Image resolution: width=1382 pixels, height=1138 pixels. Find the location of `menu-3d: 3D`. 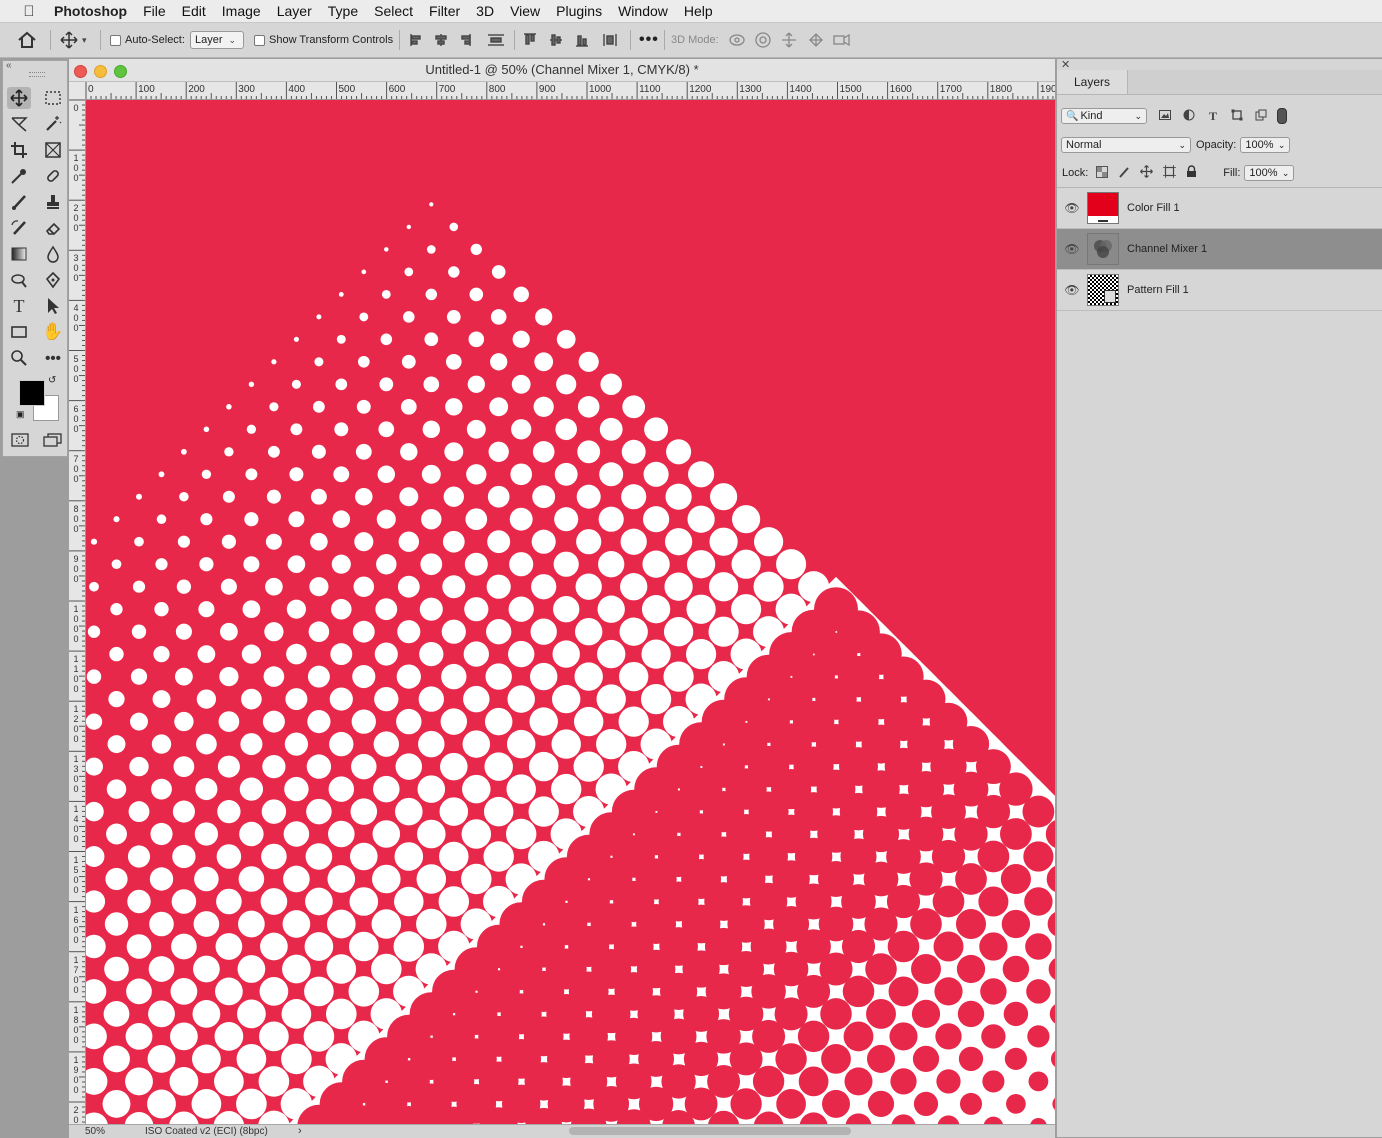

menu-3d: 3D is located at coordinates (485, 11).